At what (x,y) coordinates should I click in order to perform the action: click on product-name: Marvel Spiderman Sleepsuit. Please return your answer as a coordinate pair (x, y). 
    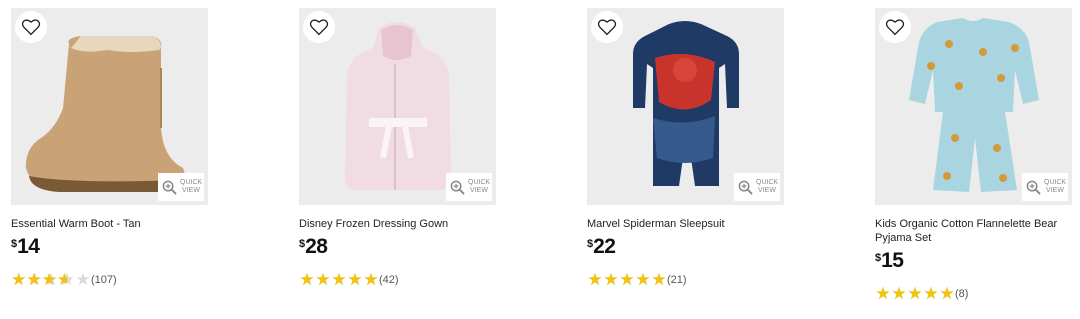
    Looking at the image, I should click on (682, 224).